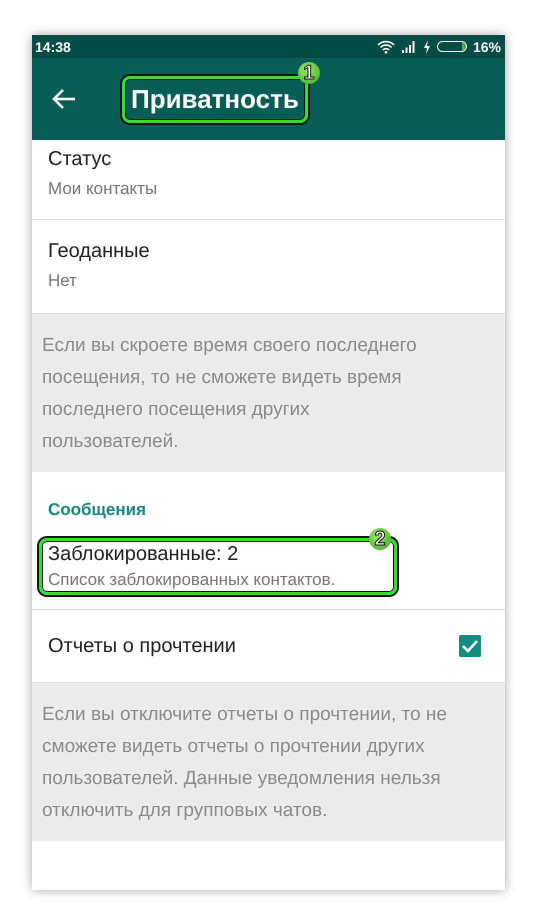  I want to click on callout-number: 1, so click(309, 73).